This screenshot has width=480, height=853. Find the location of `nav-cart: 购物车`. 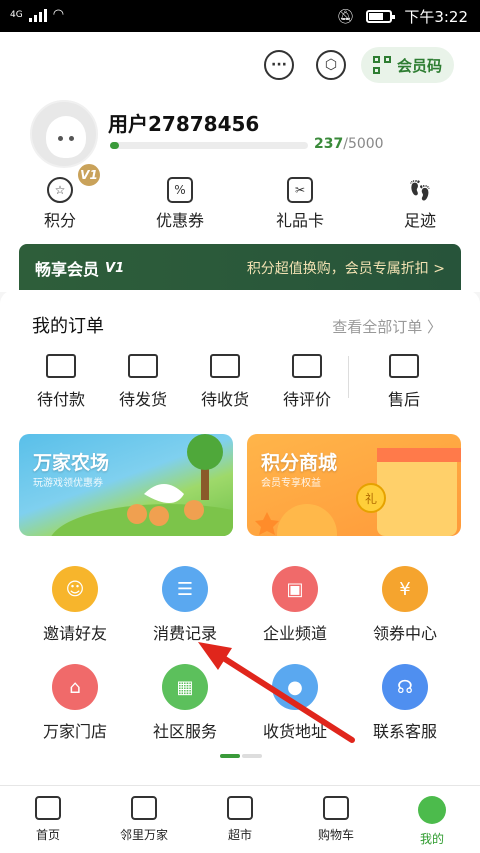

nav-cart: 购物车 is located at coordinates (336, 819).